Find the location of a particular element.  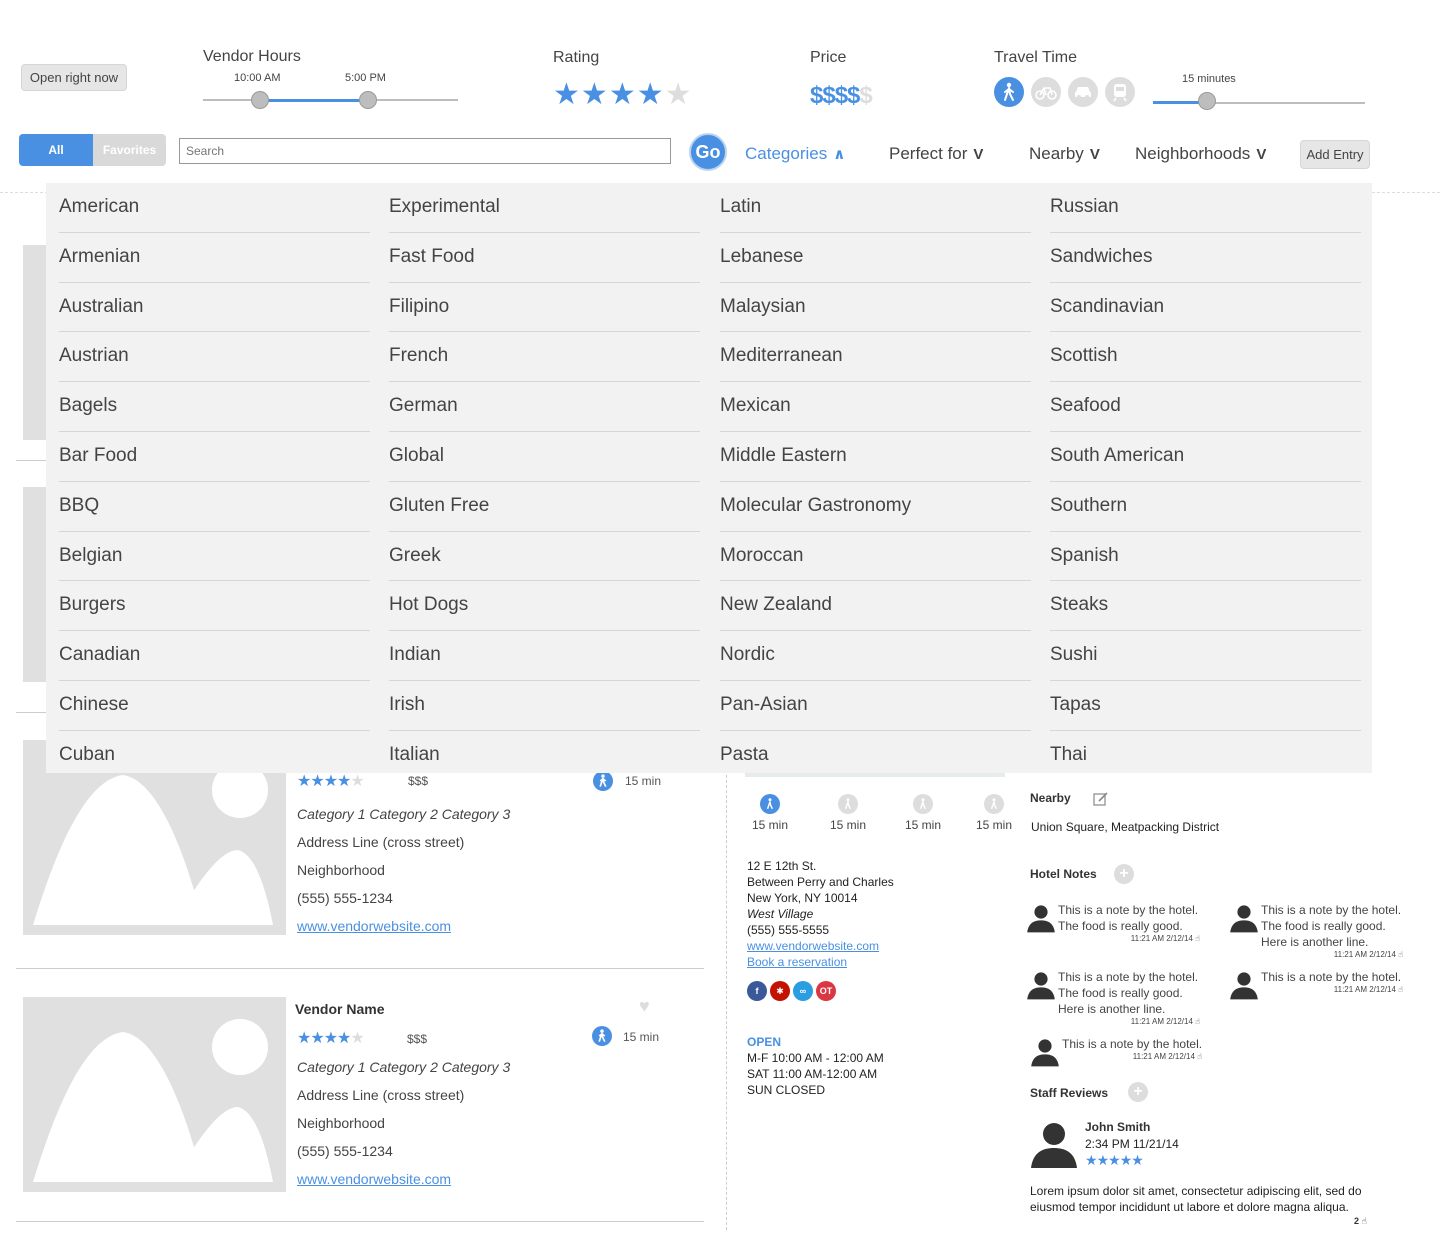

category-item: Seafood is located at coordinates (1205, 407).